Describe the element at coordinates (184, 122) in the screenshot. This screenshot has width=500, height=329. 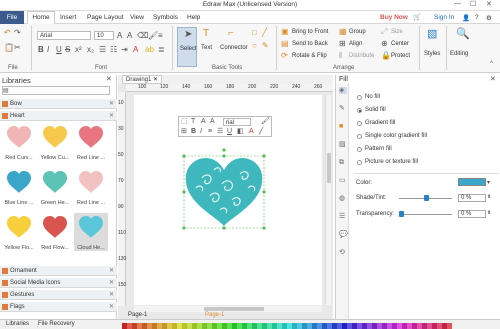
I see `select-icon: ⬚` at that location.